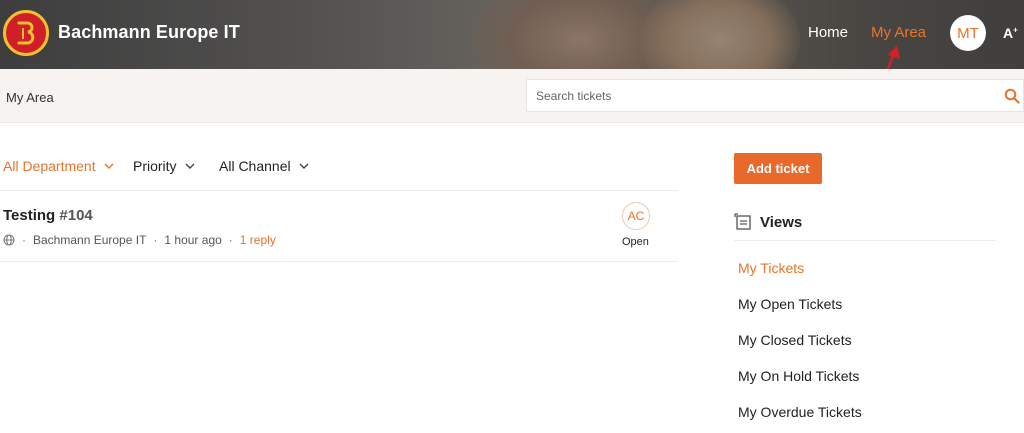 The image size is (1024, 433). What do you see at coordinates (798, 376) in the screenshot?
I see `view-my-on-hold-tickets: My On Hold Tickets` at bounding box center [798, 376].